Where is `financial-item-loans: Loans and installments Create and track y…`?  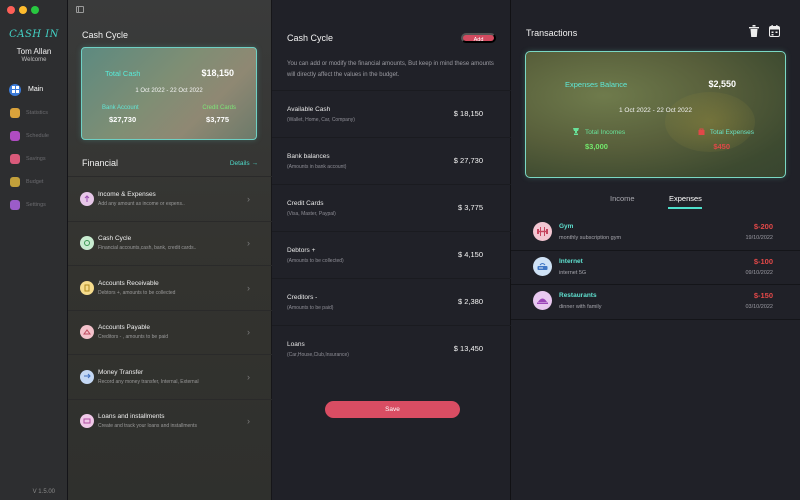
financial-item-loans: Loans and installments Create and track y… is located at coordinates (170, 421).